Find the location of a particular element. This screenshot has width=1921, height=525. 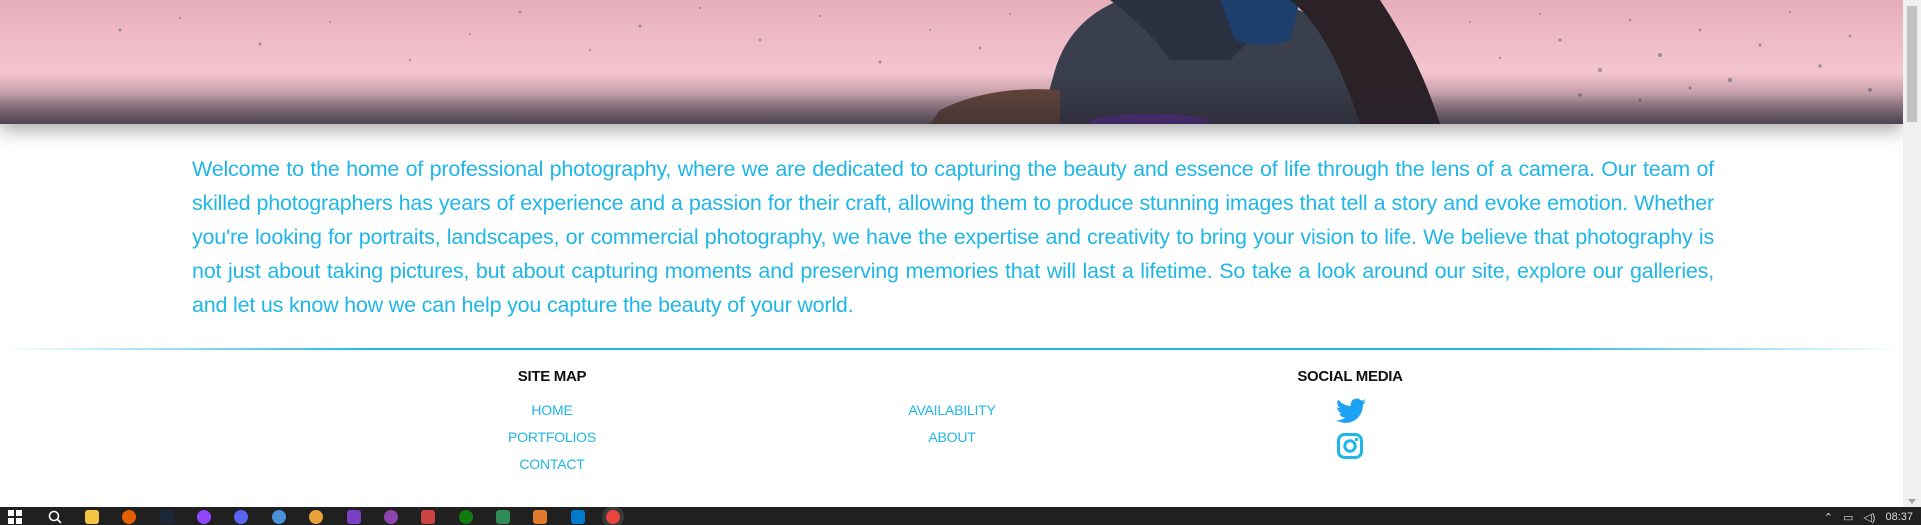

app-icon-purple is located at coordinates (204, 517).